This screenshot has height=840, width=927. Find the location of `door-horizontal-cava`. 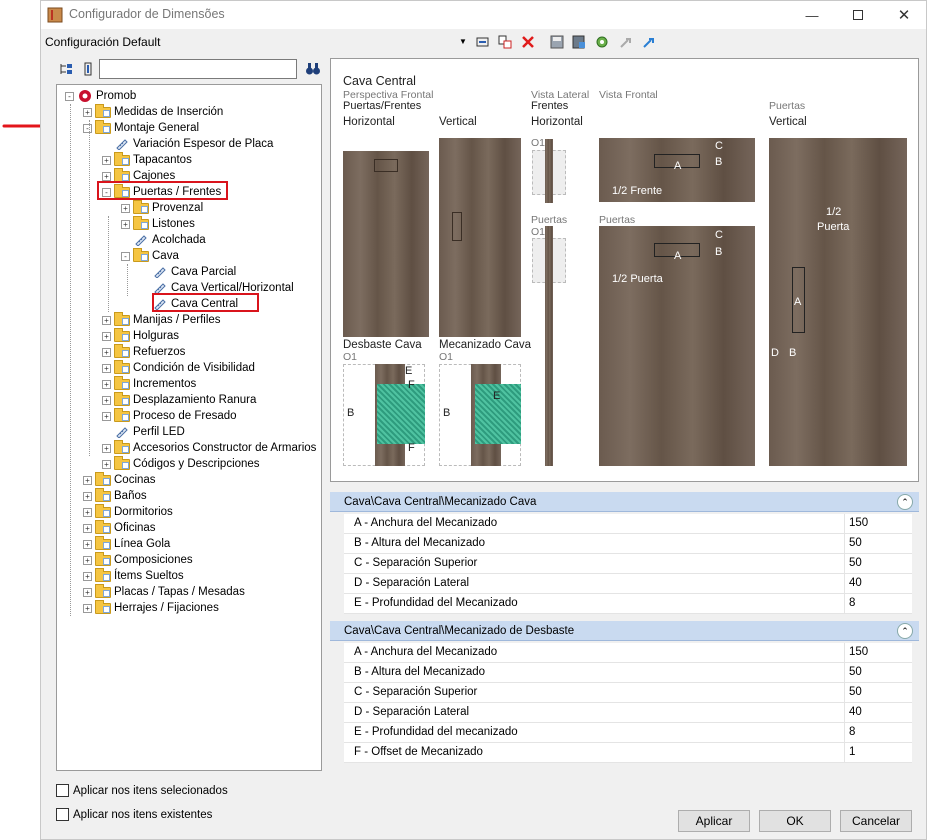

door-horizontal-cava is located at coordinates (386, 165).